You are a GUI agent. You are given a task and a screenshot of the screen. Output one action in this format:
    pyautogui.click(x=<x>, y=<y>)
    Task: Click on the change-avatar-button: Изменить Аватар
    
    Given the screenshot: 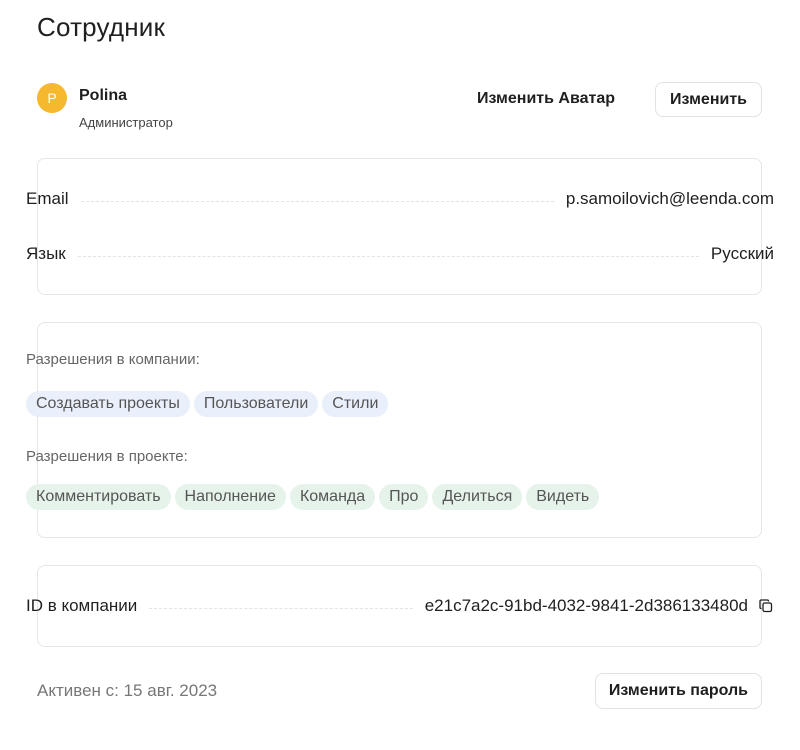 What is the action you would take?
    pyautogui.click(x=546, y=99)
    